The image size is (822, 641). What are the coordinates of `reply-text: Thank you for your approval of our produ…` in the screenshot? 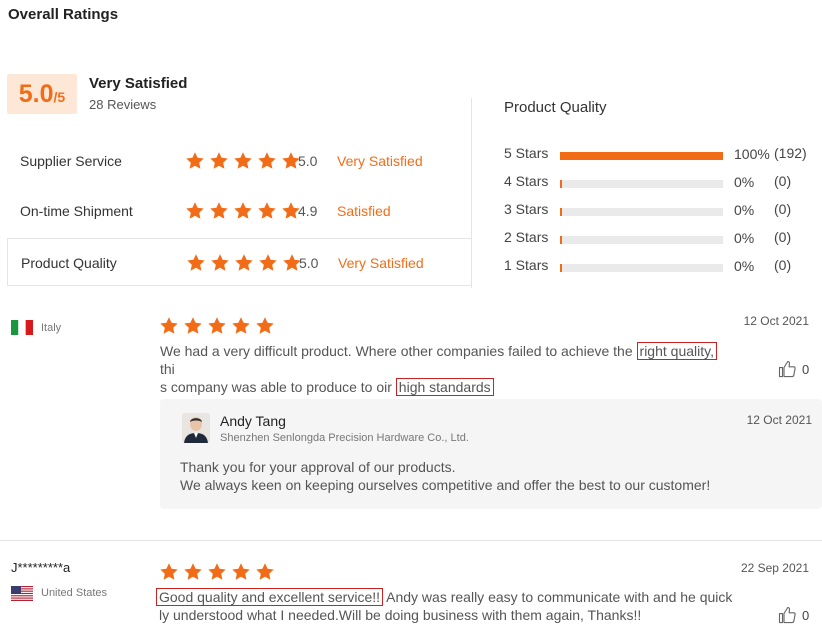 It's located at (445, 476).